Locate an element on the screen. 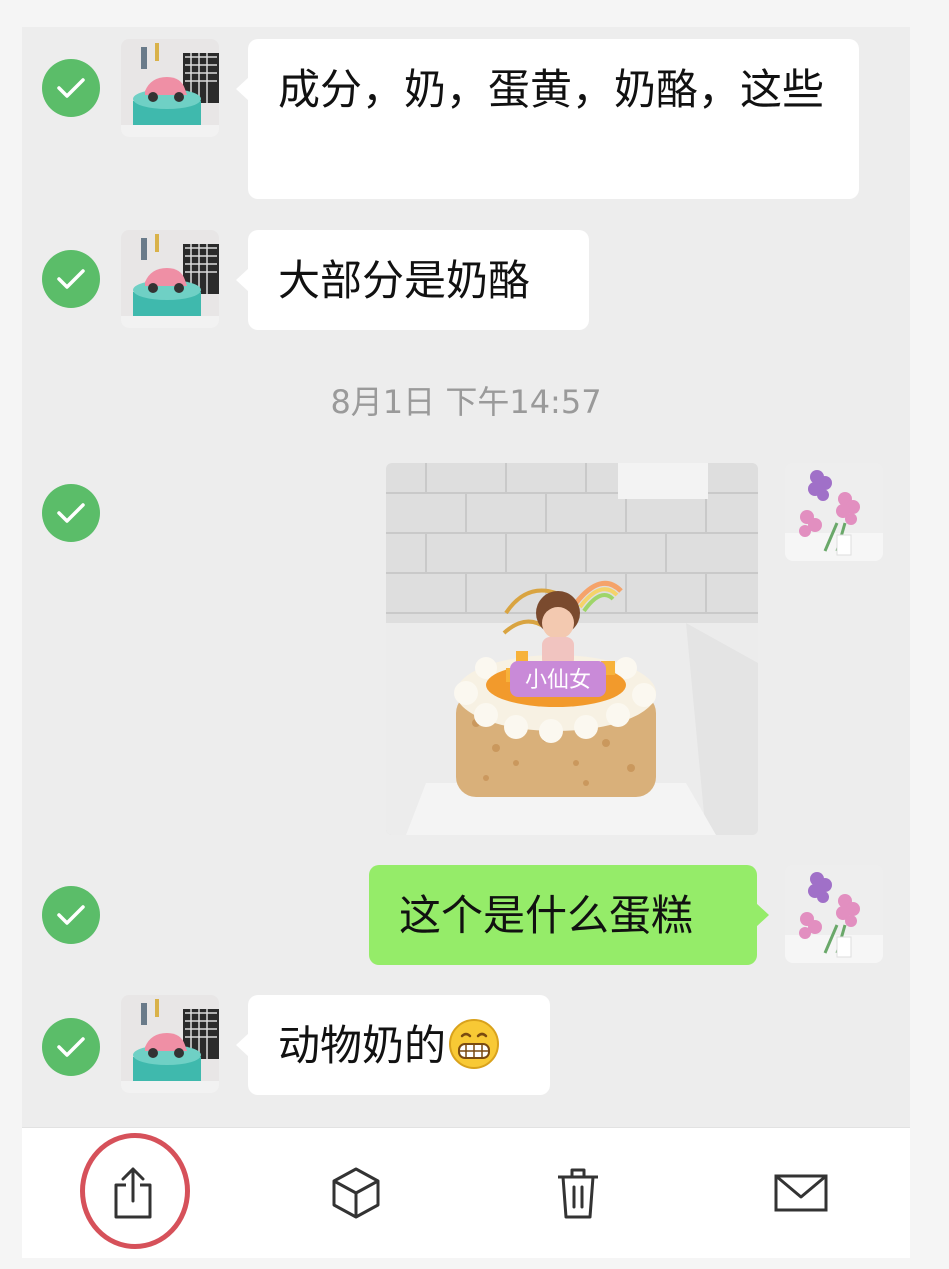 This screenshot has height=1269, width=949. outgoing-message-bubble: 这个是什么蛋糕 is located at coordinates (569, 915).